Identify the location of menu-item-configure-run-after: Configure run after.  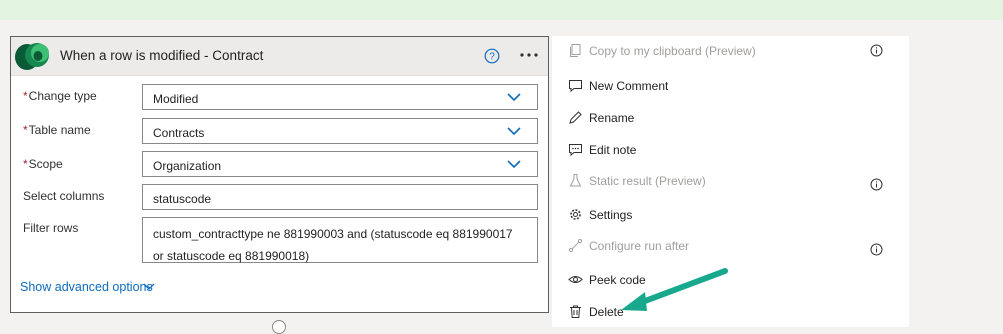
(730, 246).